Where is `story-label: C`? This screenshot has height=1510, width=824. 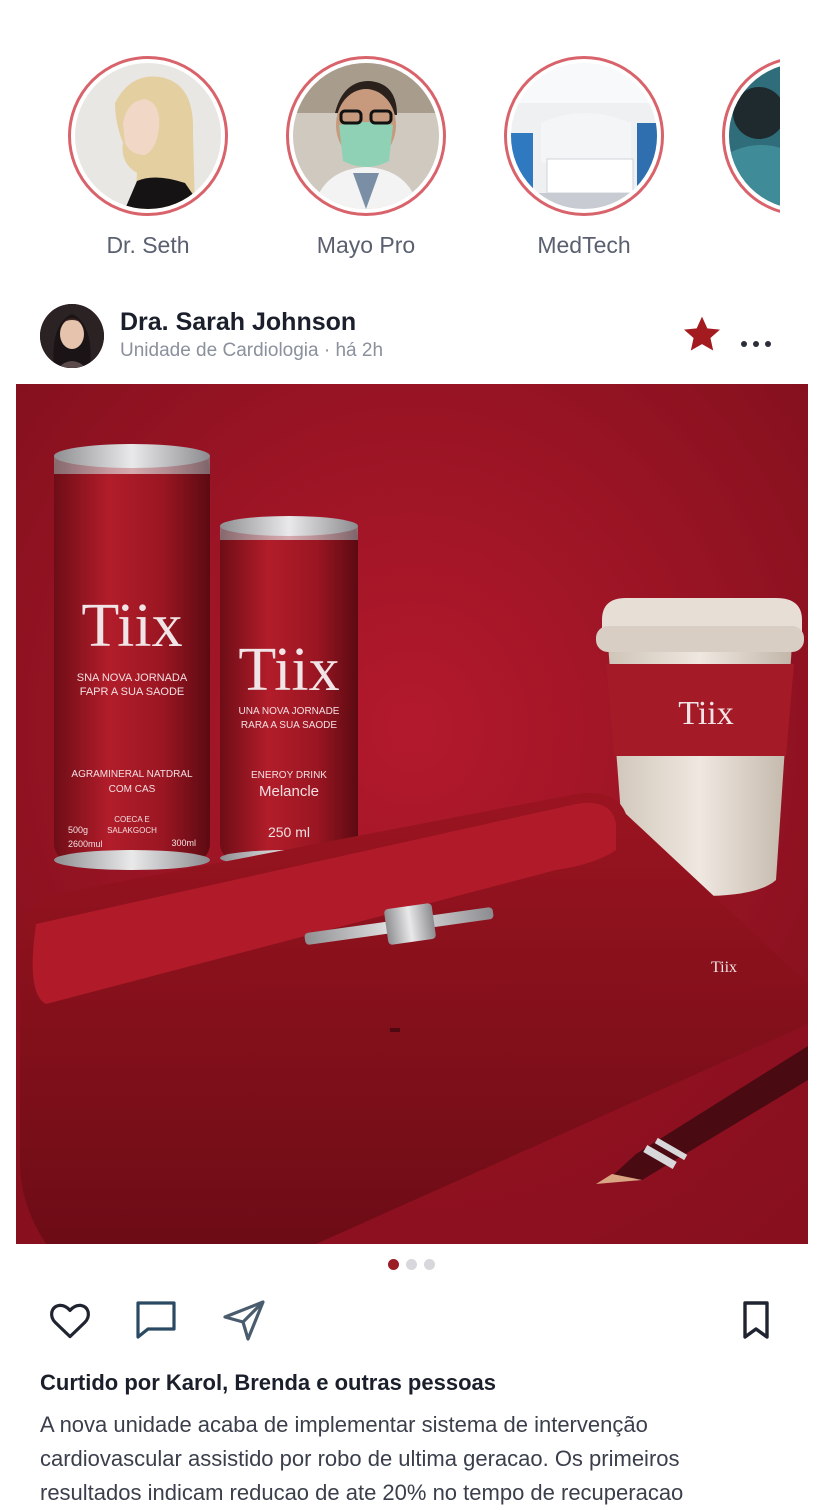 story-label: C is located at coordinates (749, 245).